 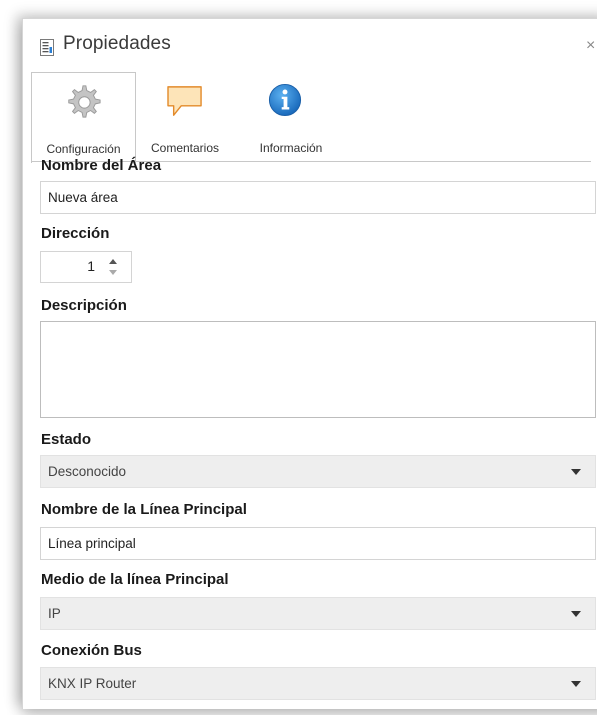 I want to click on tab-comentarios-label: Comentarios, so click(x=185, y=148).